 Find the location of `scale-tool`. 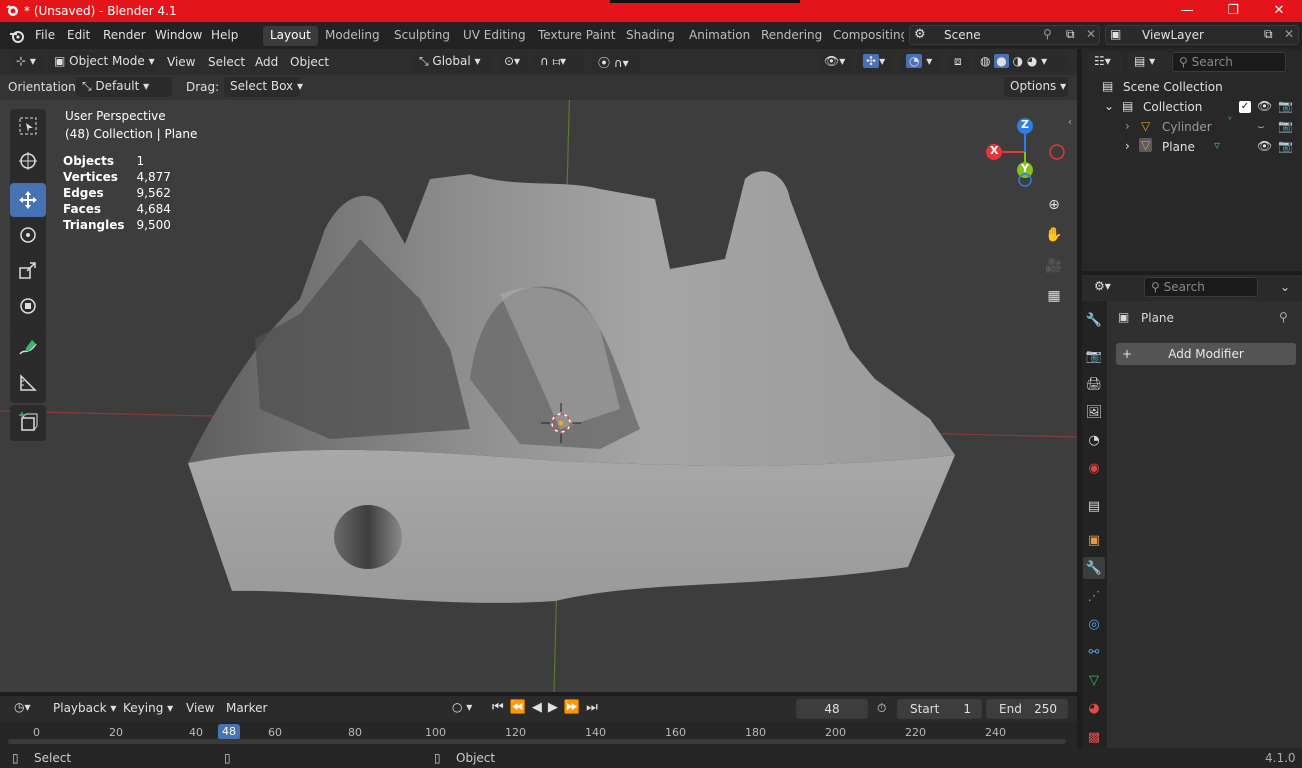

scale-tool is located at coordinates (28, 270).